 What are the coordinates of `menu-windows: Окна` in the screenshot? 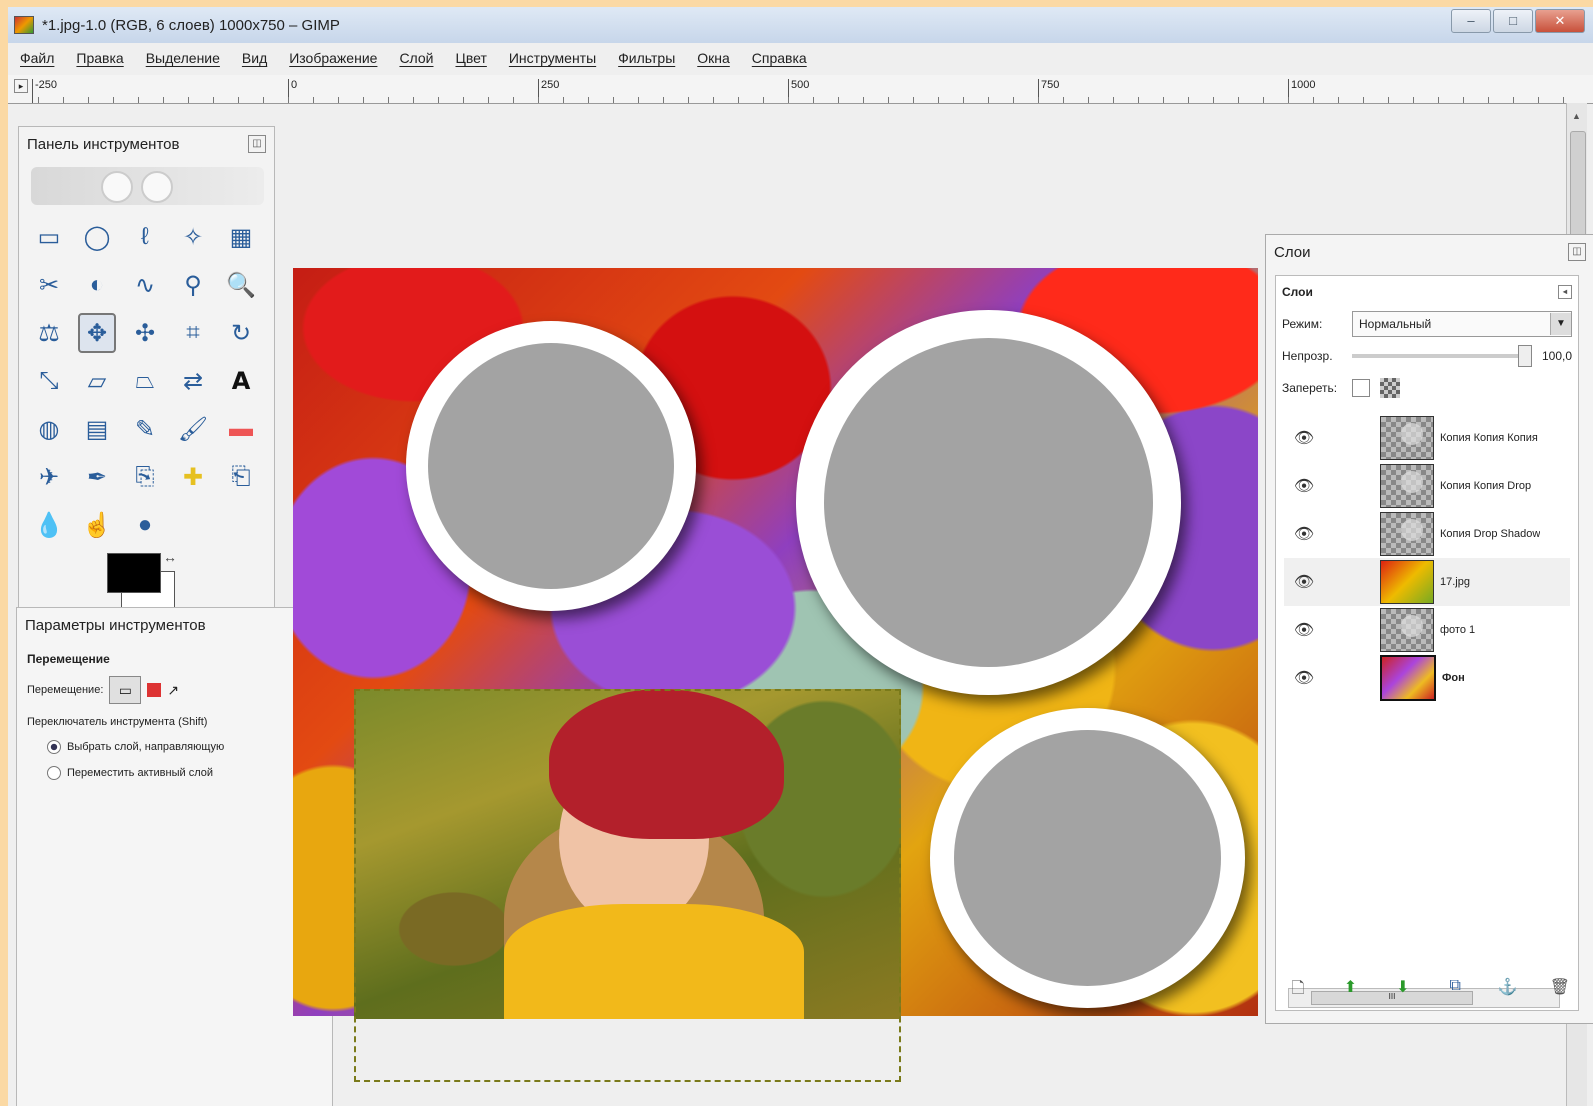 It's located at (713, 58).